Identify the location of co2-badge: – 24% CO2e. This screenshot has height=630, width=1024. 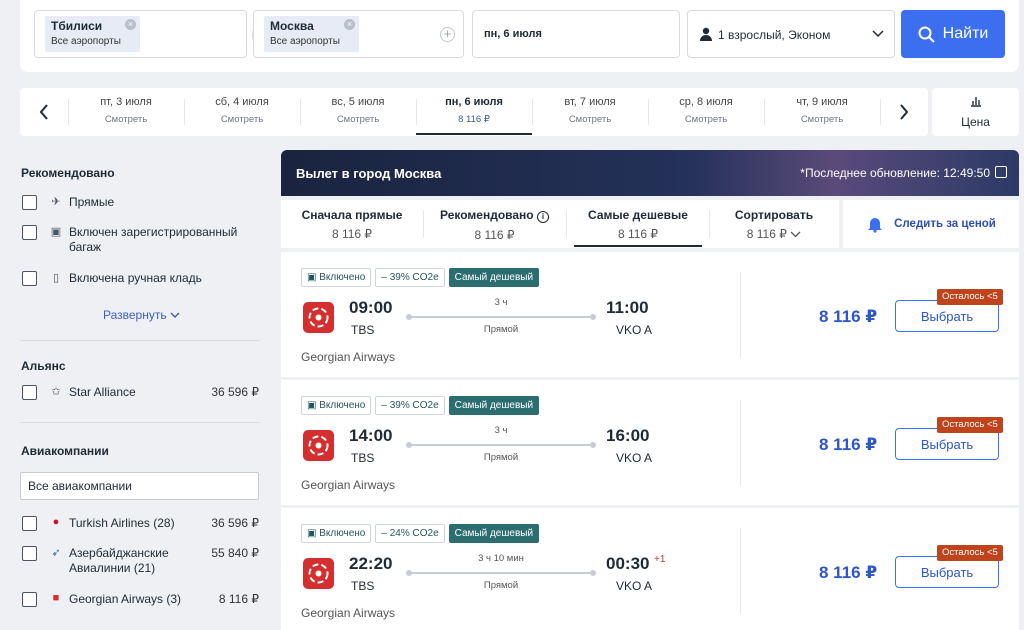
(410, 533).